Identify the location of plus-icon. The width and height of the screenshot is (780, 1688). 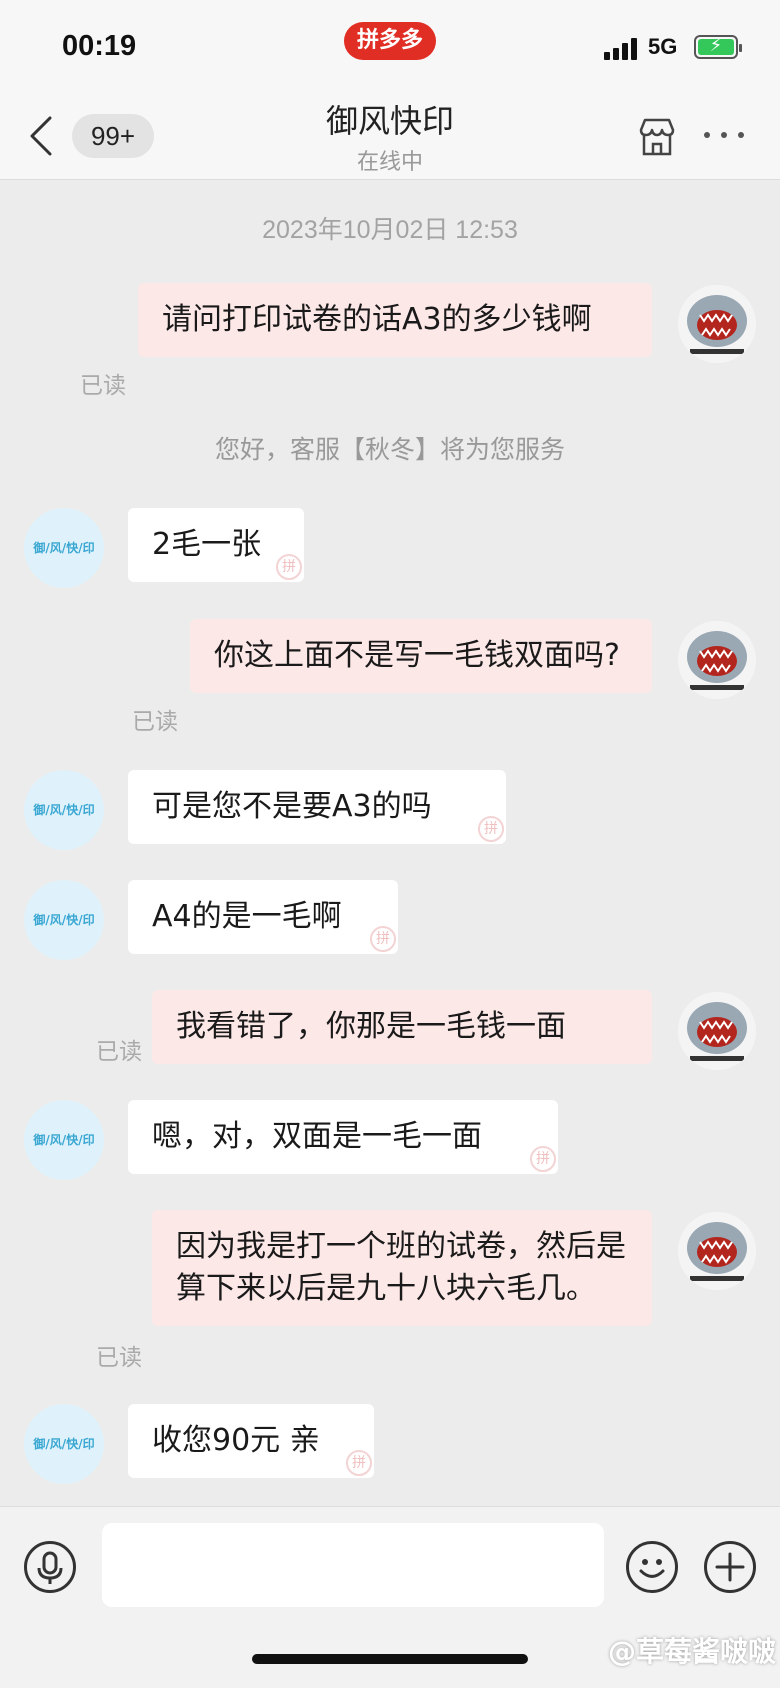
(730, 1567).